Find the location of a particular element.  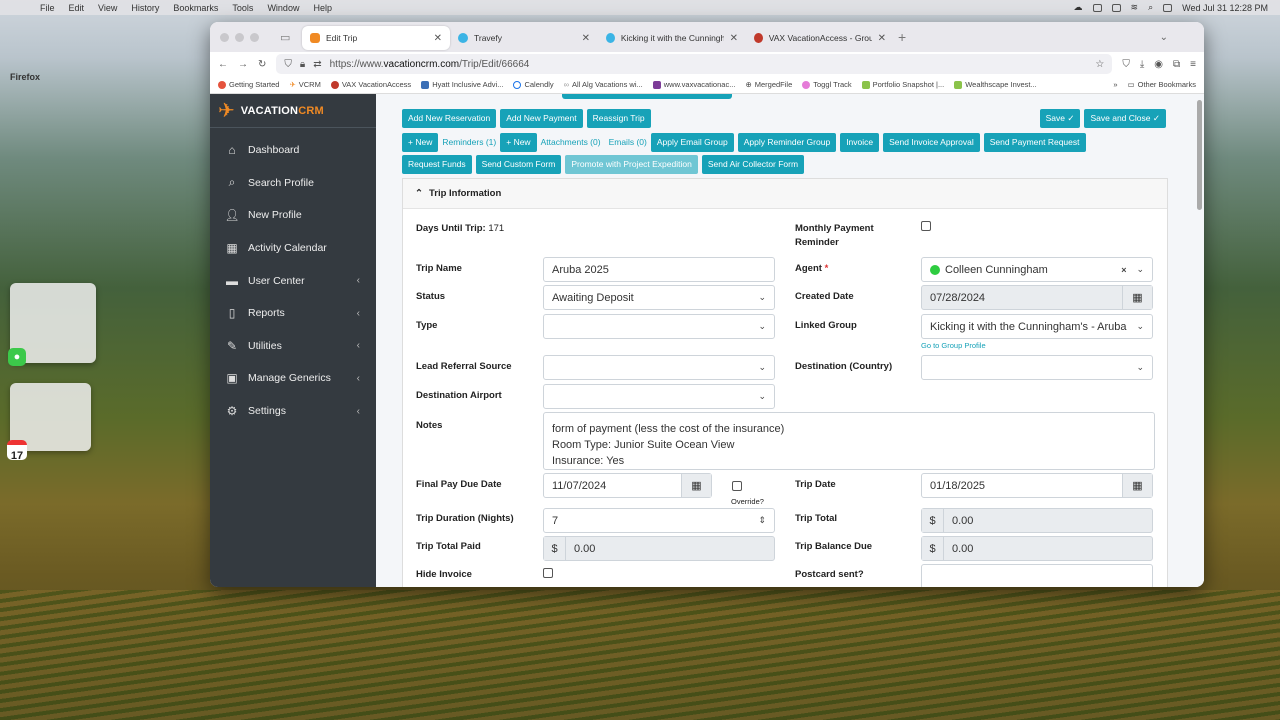

search-icon: ⌕ is located at coordinates (1150, 7).